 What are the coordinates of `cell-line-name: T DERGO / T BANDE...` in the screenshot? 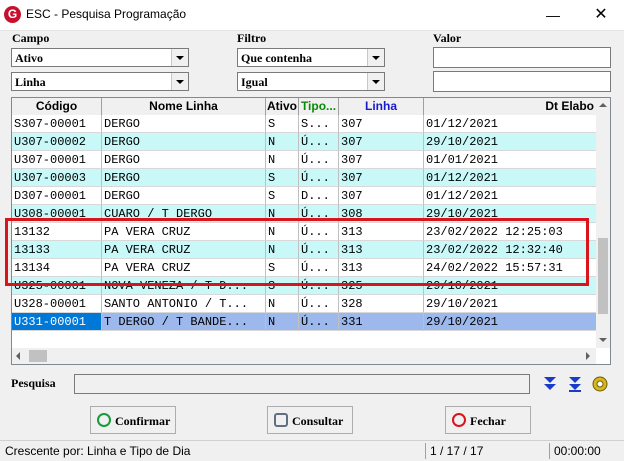 It's located at (184, 322).